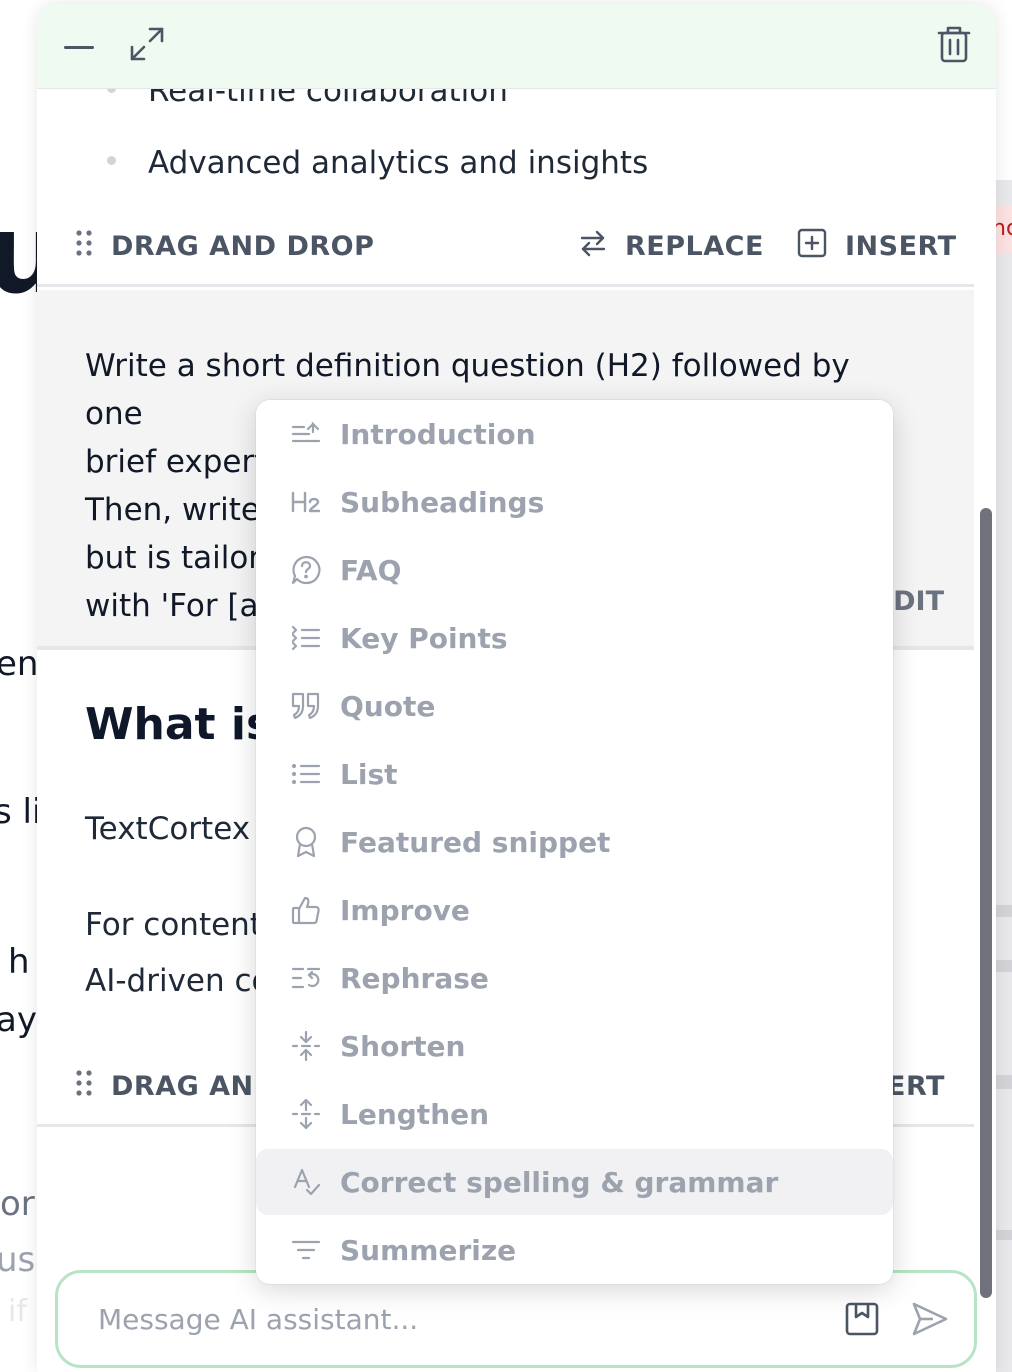  Describe the element at coordinates (986, 903) in the screenshot. I see `scrollbar-thumb` at that location.